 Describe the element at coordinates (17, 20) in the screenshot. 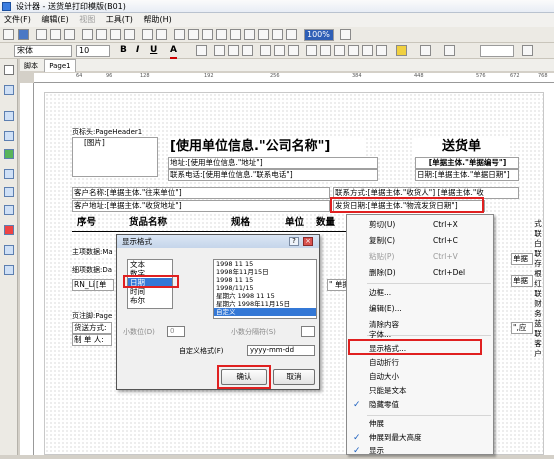

I see `menu-file: 文件(F)` at that location.